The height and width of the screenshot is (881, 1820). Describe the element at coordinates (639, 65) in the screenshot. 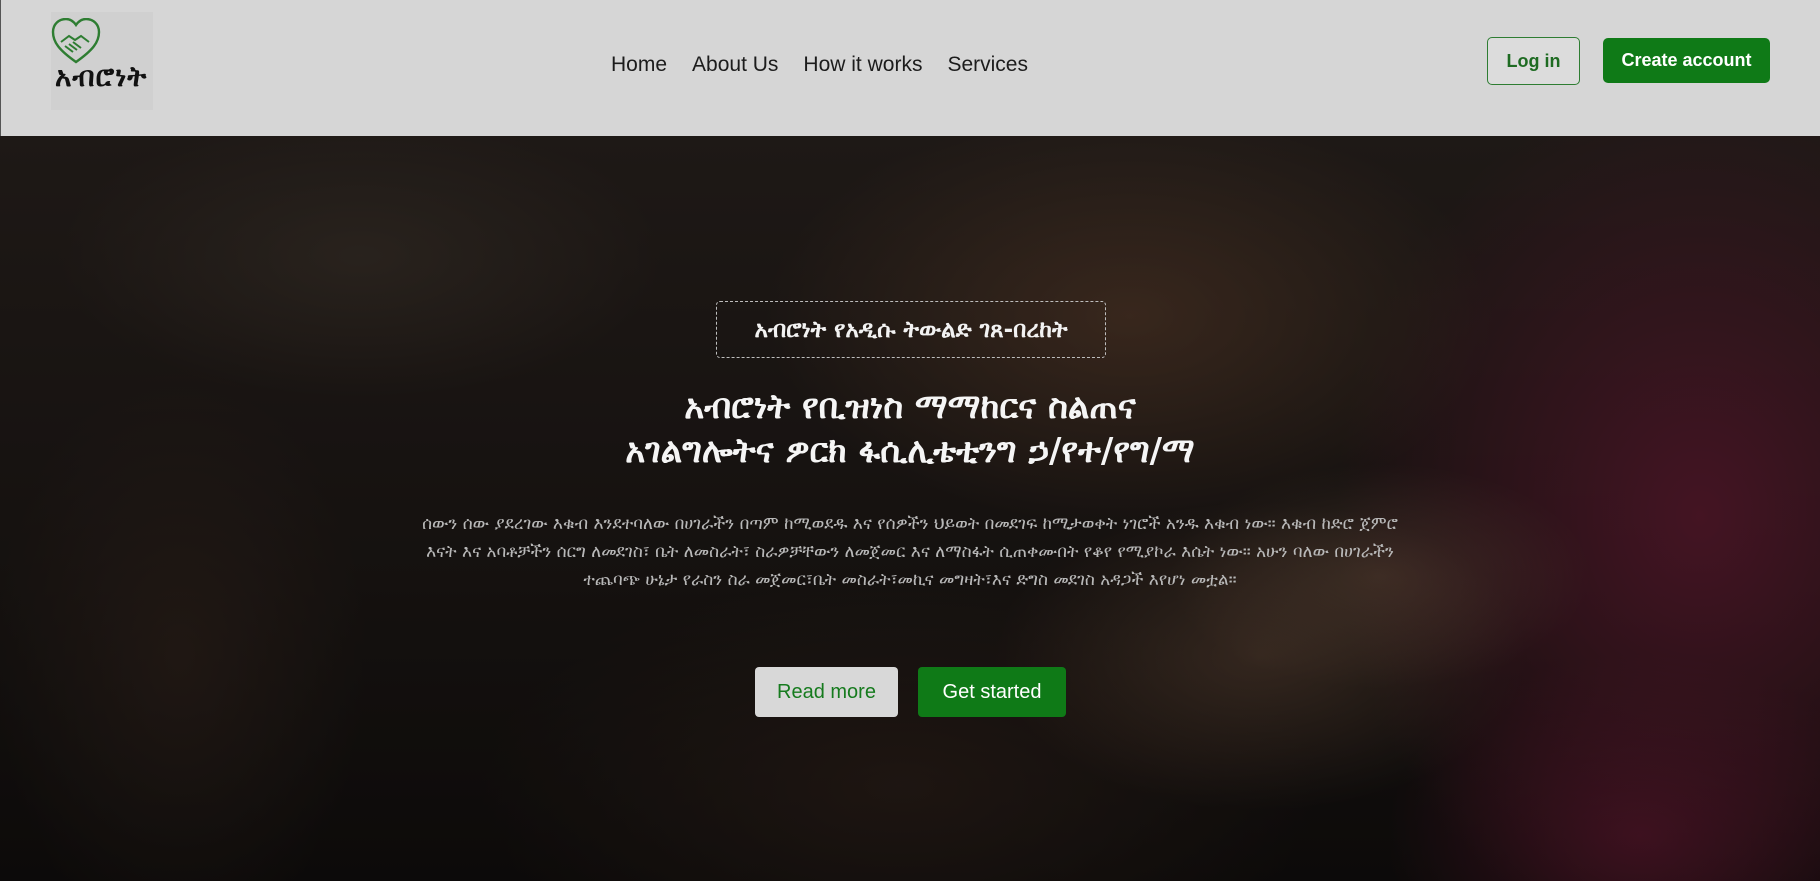

I see `nav-home: Home` at that location.